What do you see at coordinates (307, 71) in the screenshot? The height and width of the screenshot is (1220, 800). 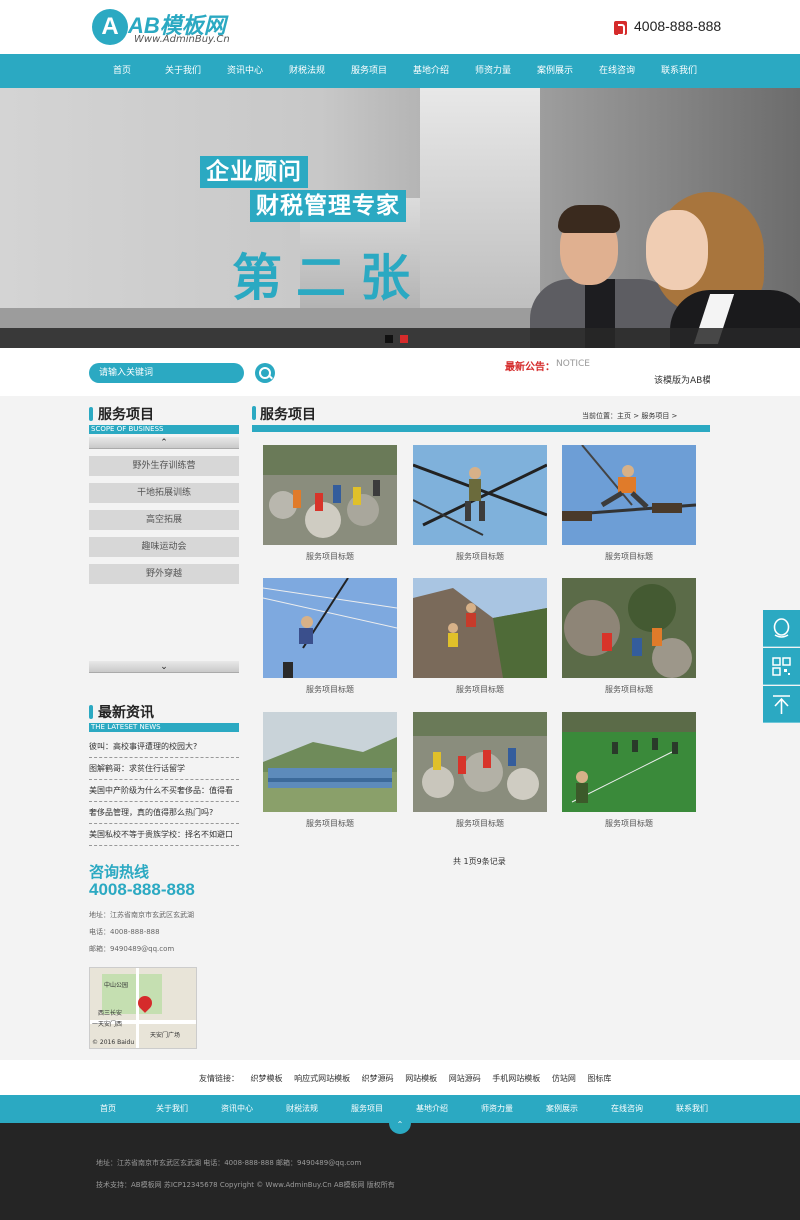 I see `nav-item-regulations: 财税法规` at bounding box center [307, 71].